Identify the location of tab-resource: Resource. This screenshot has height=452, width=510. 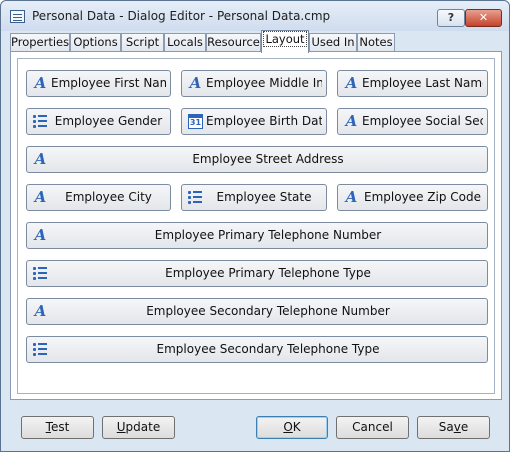
(233, 42).